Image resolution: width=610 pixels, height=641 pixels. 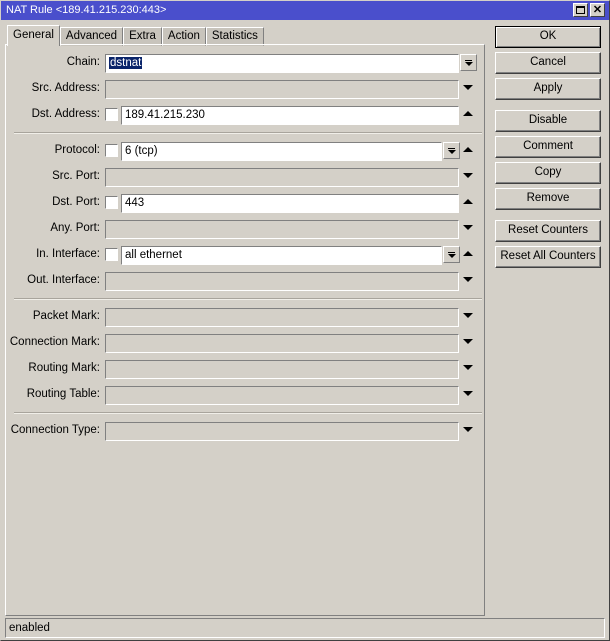 I want to click on window-title: NAT Rule <189.41.215.230:443>, so click(x=86, y=10).